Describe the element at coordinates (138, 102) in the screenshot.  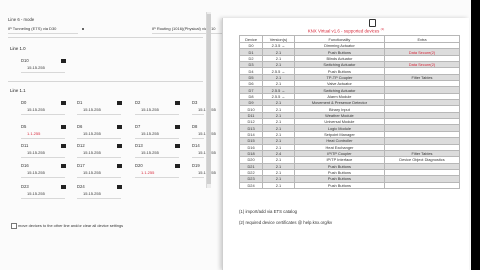
I see `device-name: D2` at that location.